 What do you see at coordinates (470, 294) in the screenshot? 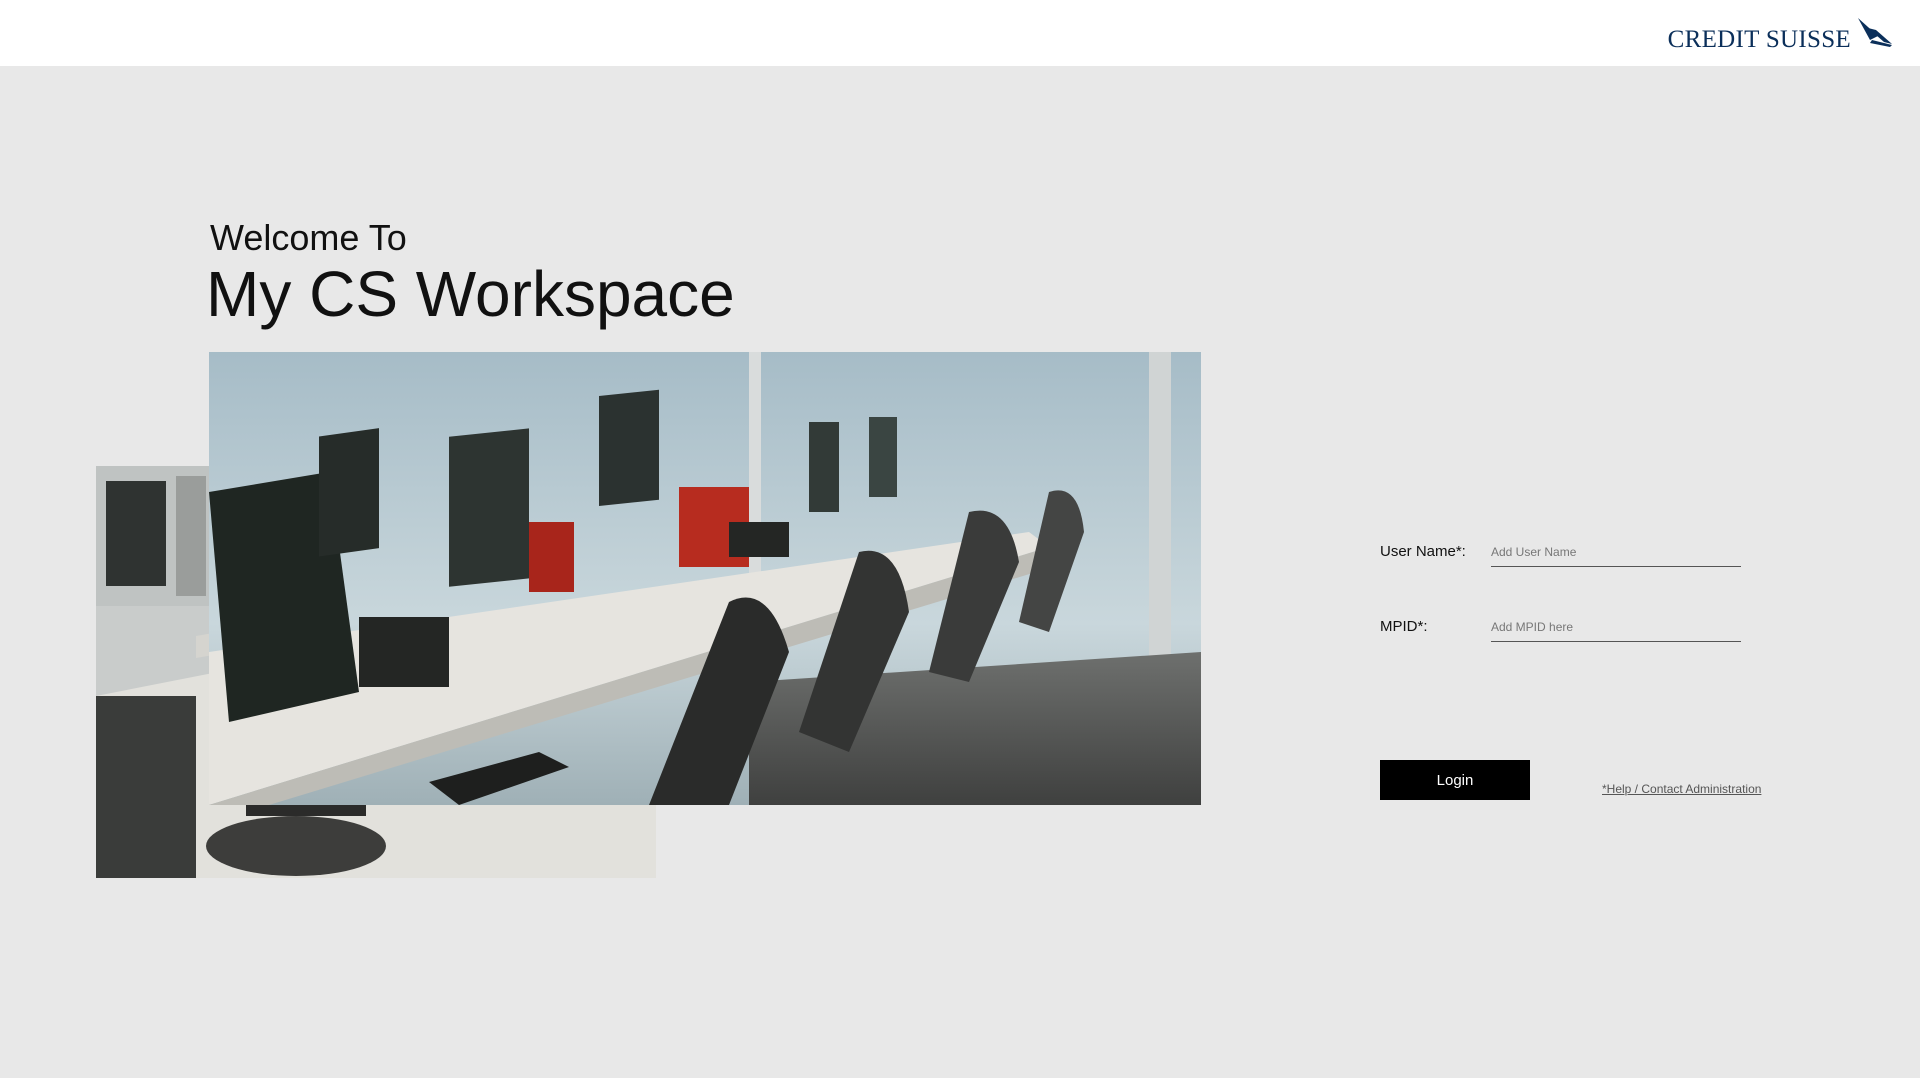
I see `page-title: My CS Workspace` at bounding box center [470, 294].